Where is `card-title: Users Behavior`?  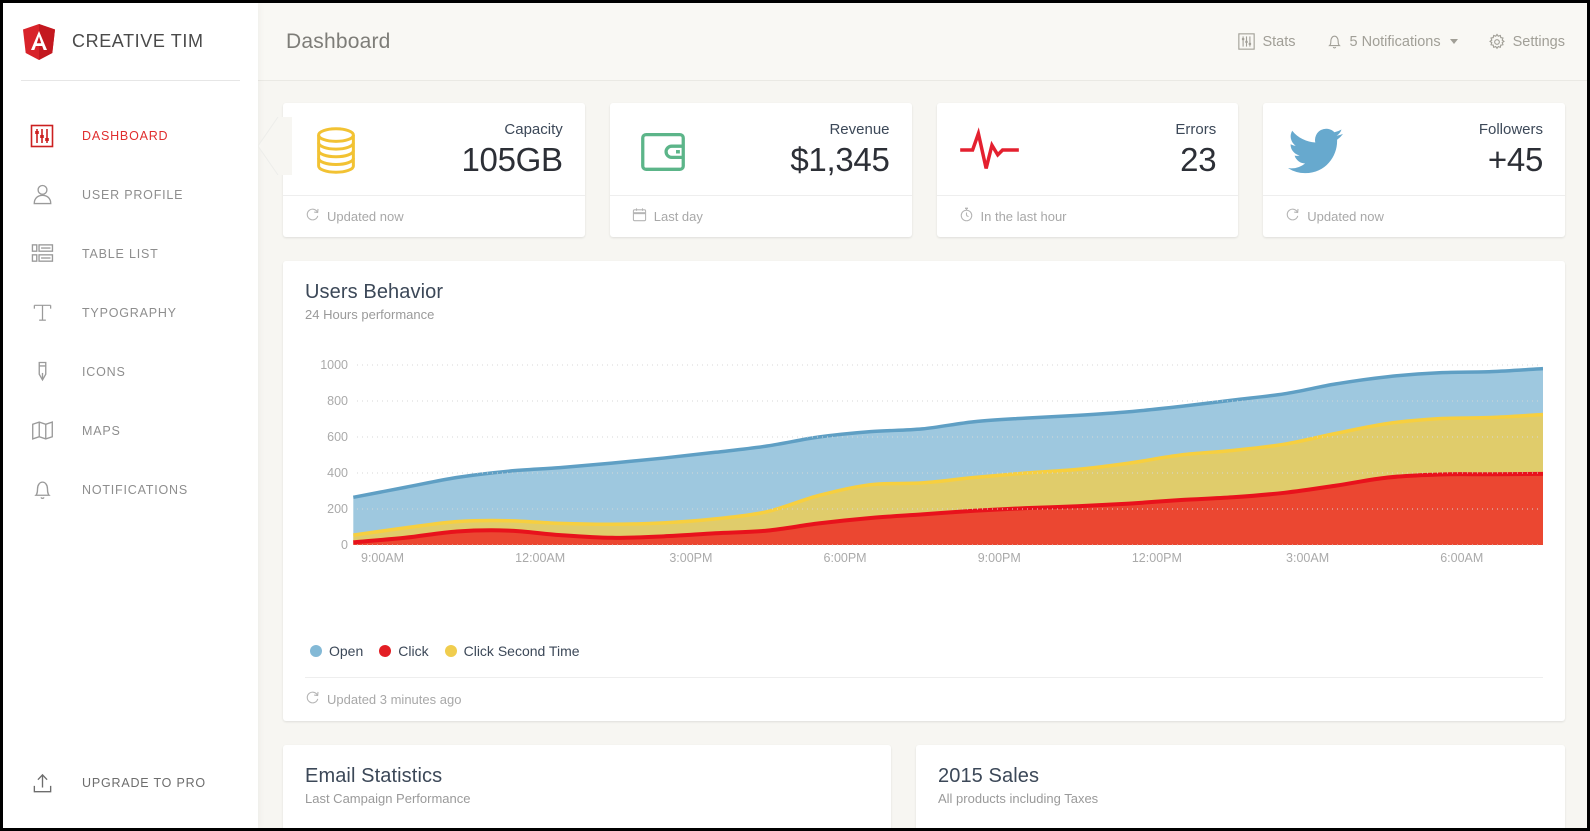
card-title: Users Behavior is located at coordinates (374, 292).